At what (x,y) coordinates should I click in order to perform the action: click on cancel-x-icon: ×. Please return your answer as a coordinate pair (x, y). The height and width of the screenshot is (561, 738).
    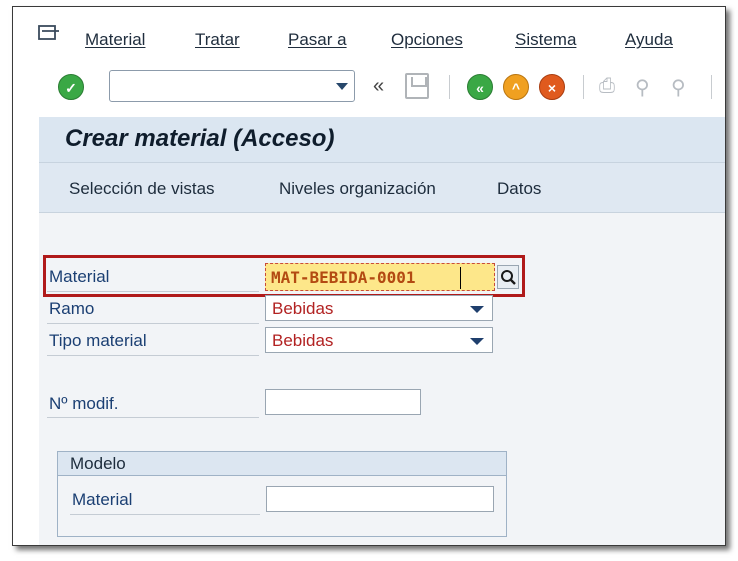
    Looking at the image, I should click on (552, 88).